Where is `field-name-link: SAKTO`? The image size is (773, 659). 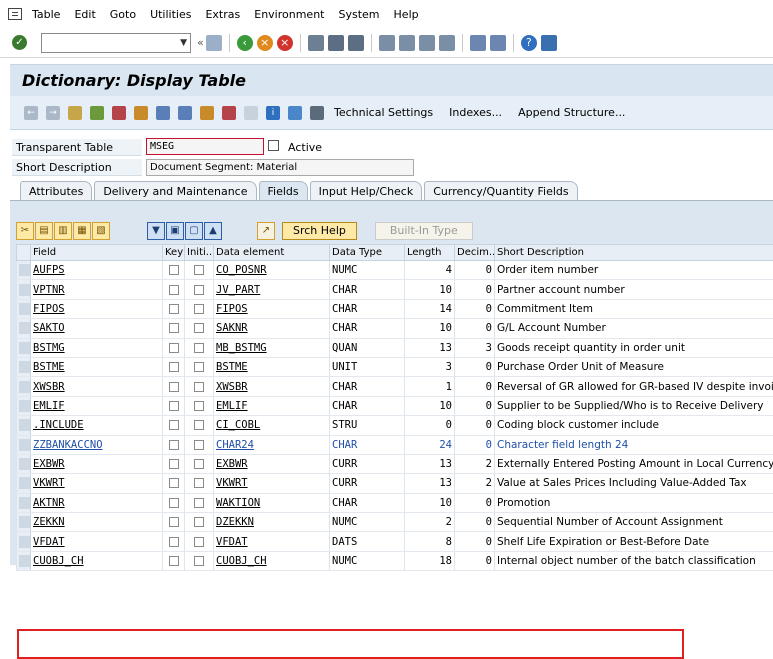 field-name-link: SAKTO is located at coordinates (49, 328).